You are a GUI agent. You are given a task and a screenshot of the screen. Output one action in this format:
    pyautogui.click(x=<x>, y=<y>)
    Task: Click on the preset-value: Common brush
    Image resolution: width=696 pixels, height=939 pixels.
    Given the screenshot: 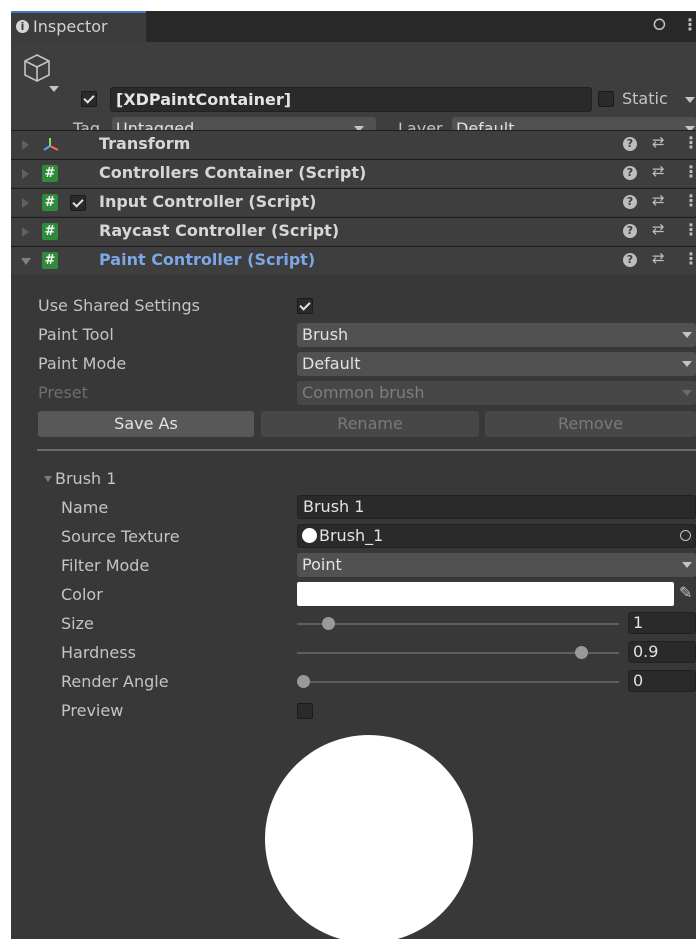 What is the action you would take?
    pyautogui.click(x=363, y=392)
    